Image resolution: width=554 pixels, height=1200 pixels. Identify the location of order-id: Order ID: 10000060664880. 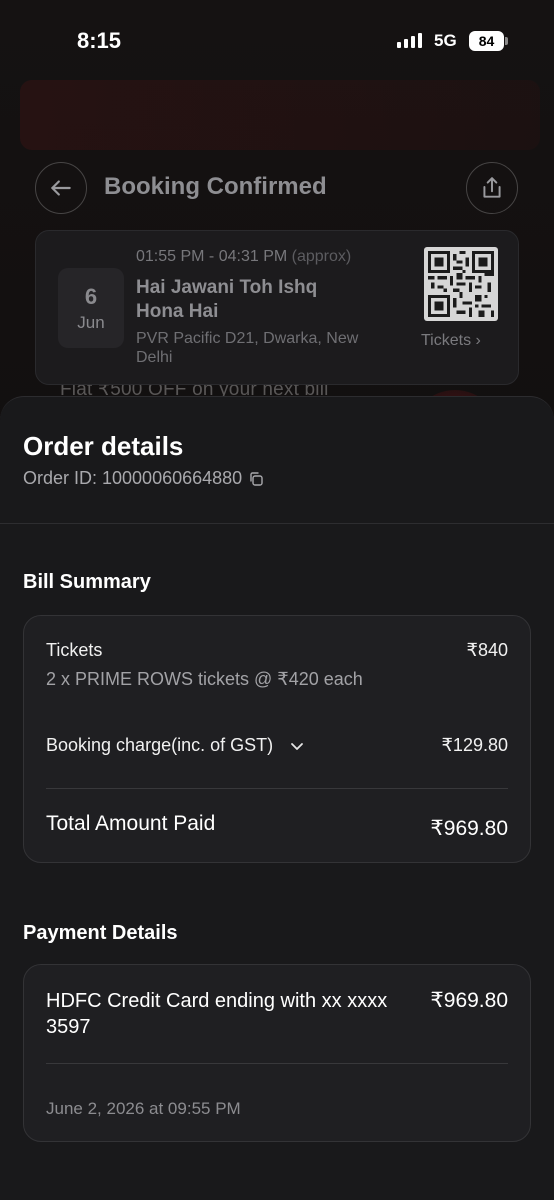
(143, 478).